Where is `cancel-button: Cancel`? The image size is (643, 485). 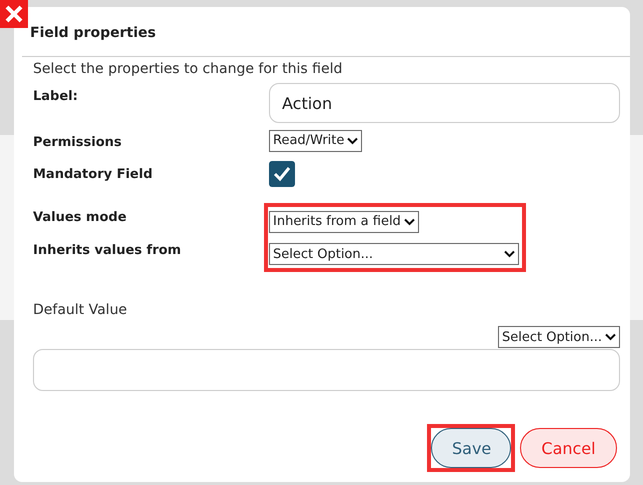
cancel-button: Cancel is located at coordinates (568, 448).